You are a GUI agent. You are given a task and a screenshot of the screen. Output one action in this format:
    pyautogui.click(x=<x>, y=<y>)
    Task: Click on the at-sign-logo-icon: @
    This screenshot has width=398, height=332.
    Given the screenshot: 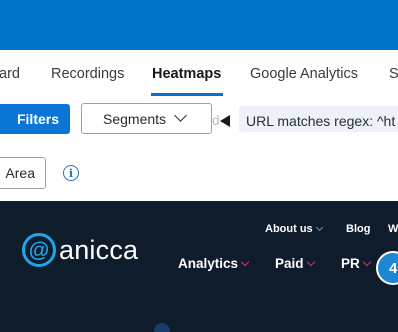 What is the action you would take?
    pyautogui.click(x=39, y=250)
    